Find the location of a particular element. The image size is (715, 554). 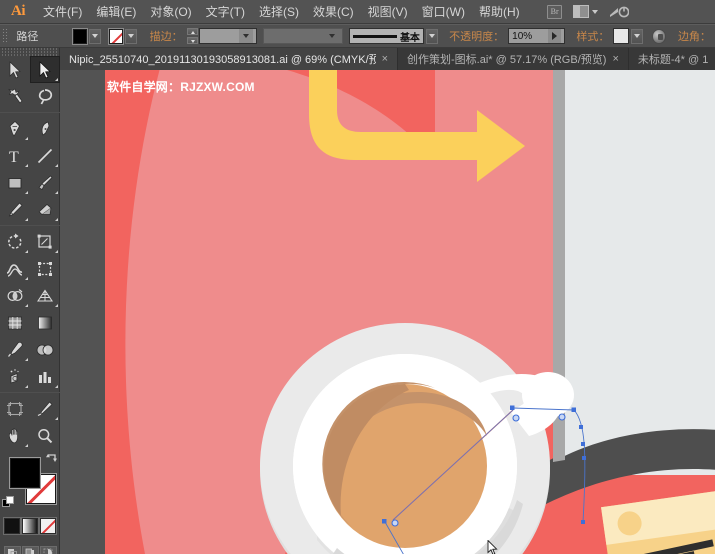

variable-width-profile-select is located at coordinates (303, 36).